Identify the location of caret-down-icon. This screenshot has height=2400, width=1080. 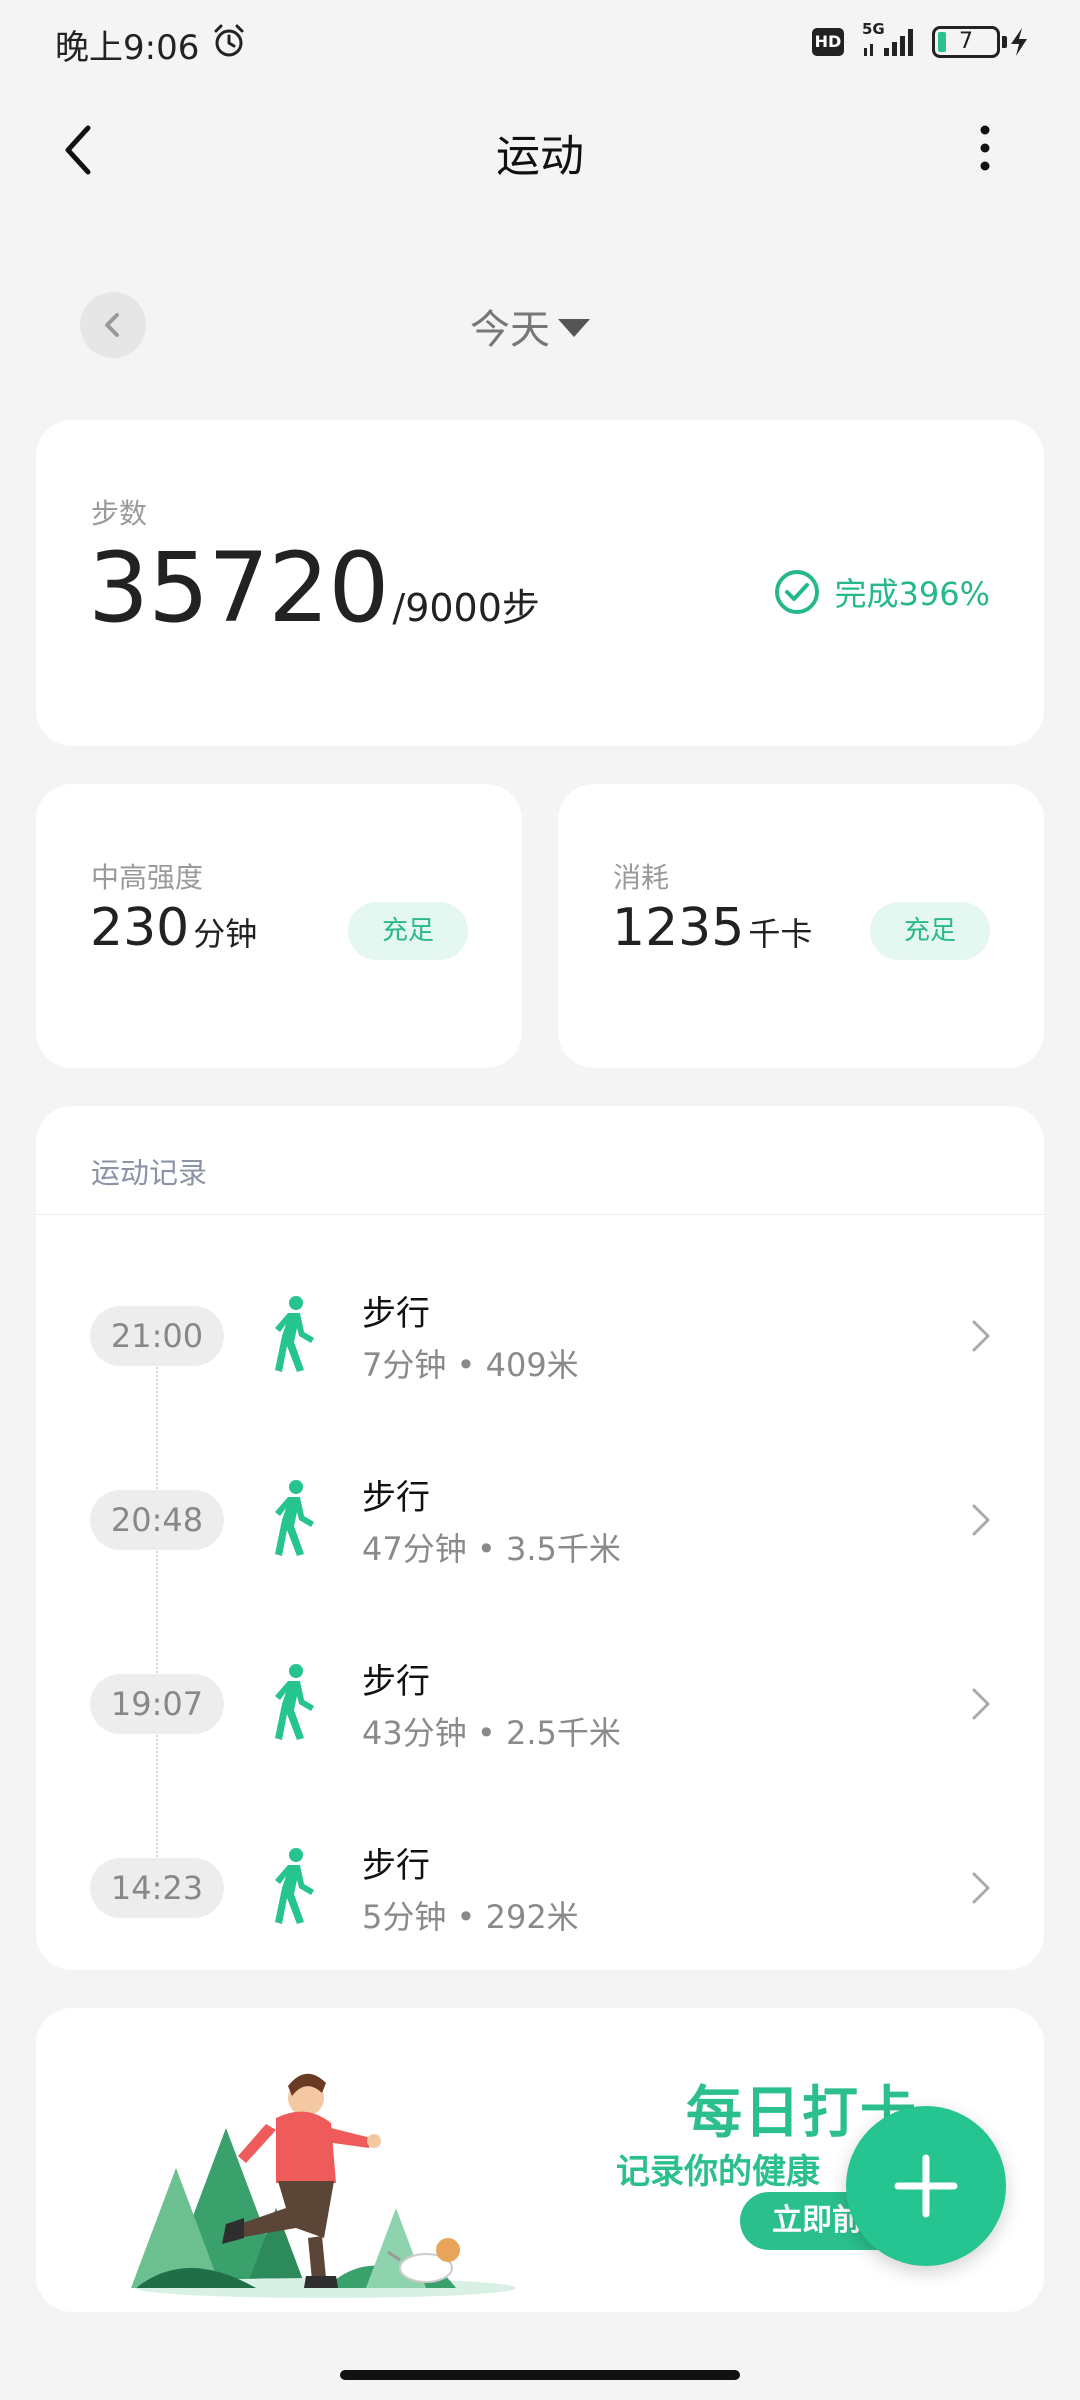
(574, 328).